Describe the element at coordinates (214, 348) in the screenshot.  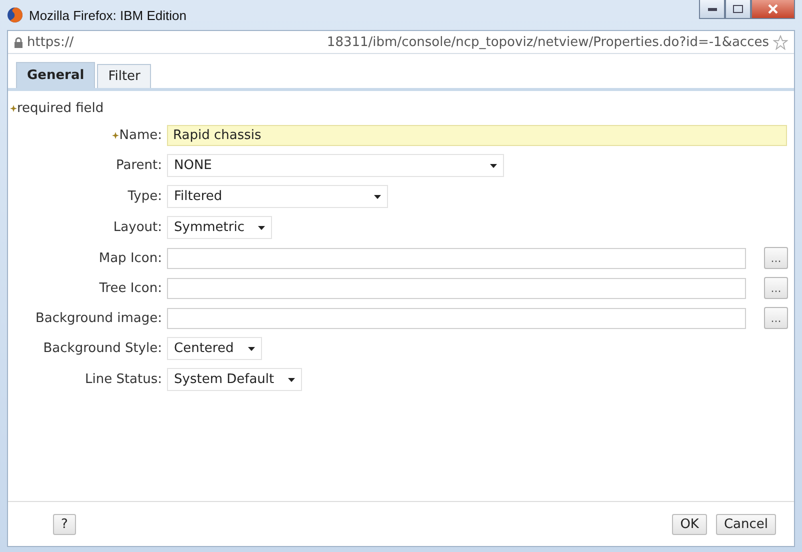
I see `dropdown: Centered` at that location.